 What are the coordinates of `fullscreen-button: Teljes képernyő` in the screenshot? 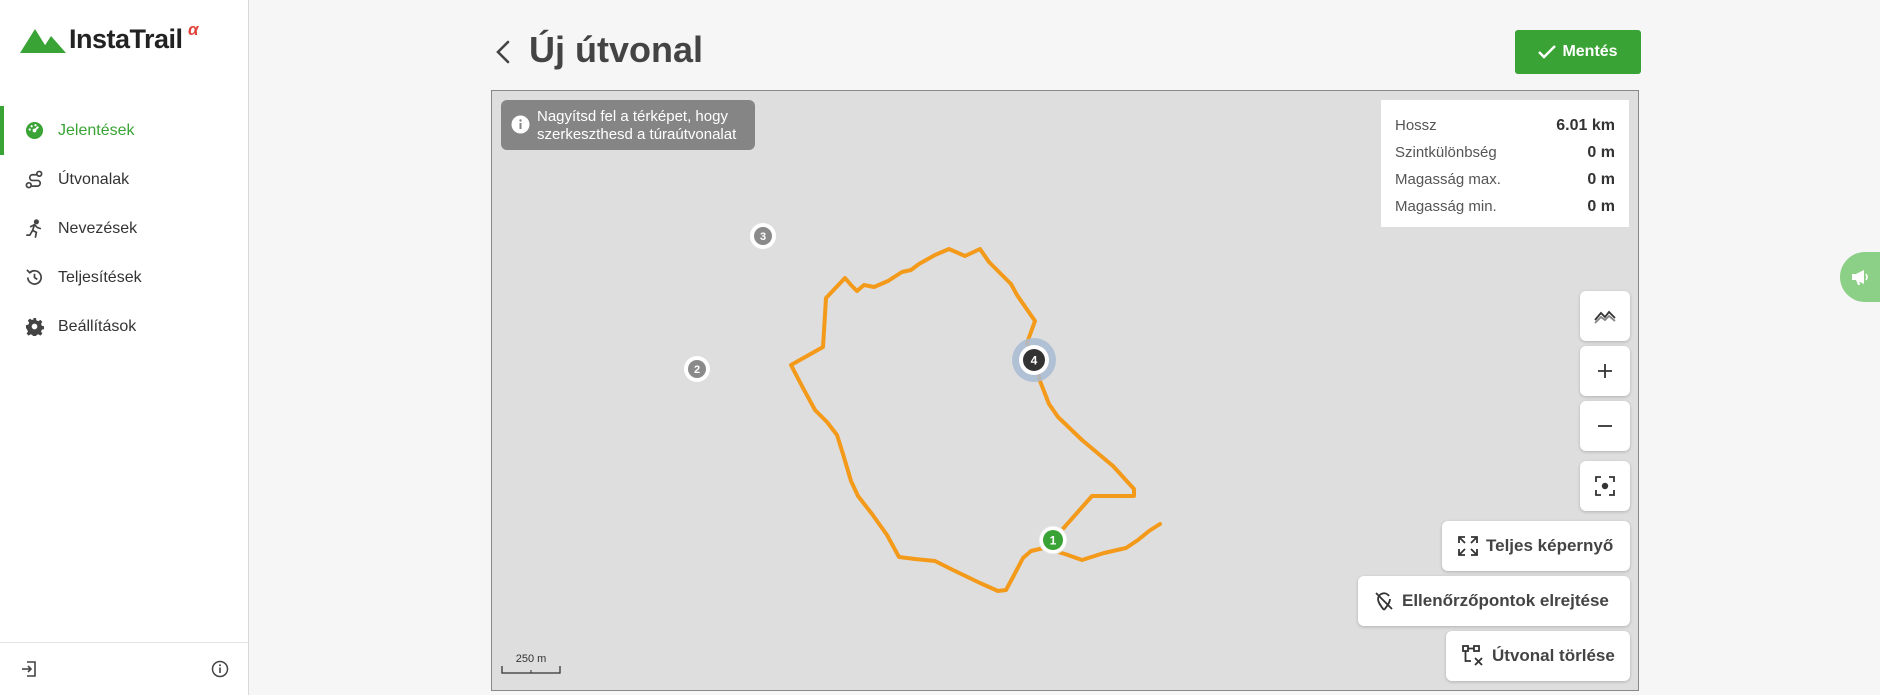 It's located at (1536, 546).